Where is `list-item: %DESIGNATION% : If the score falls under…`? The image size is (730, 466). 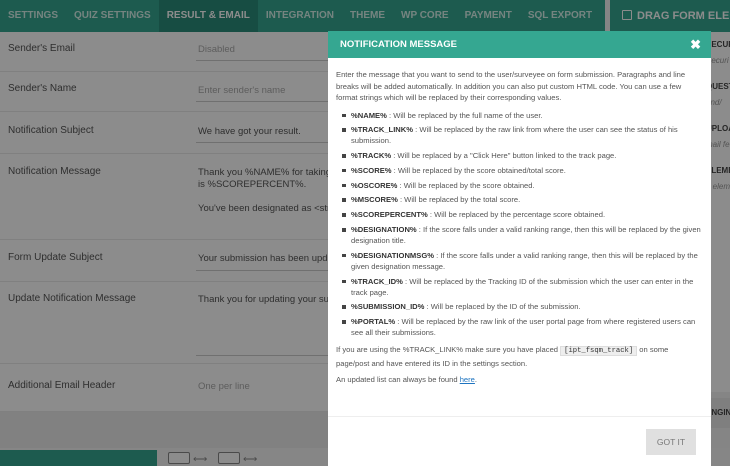
list-item: %DESIGNATION% : If the score falls under… is located at coordinates (522, 235).